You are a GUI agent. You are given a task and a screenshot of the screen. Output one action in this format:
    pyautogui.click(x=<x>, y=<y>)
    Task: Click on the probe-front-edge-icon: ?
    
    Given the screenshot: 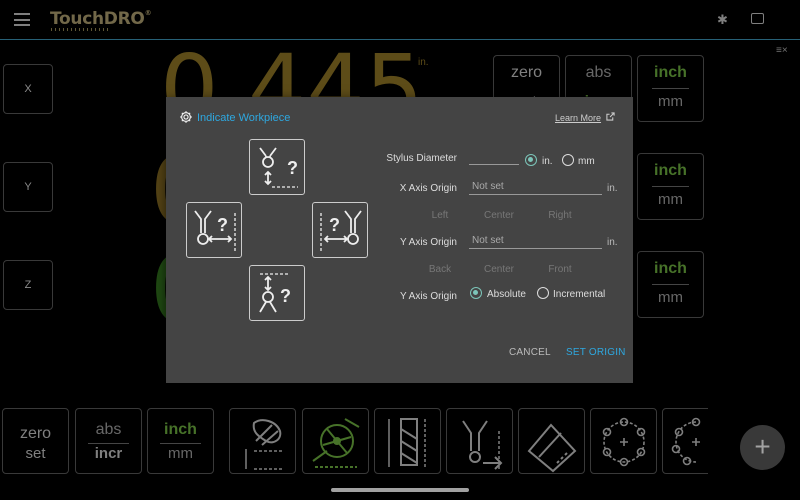 What is the action you would take?
    pyautogui.click(x=275, y=293)
    